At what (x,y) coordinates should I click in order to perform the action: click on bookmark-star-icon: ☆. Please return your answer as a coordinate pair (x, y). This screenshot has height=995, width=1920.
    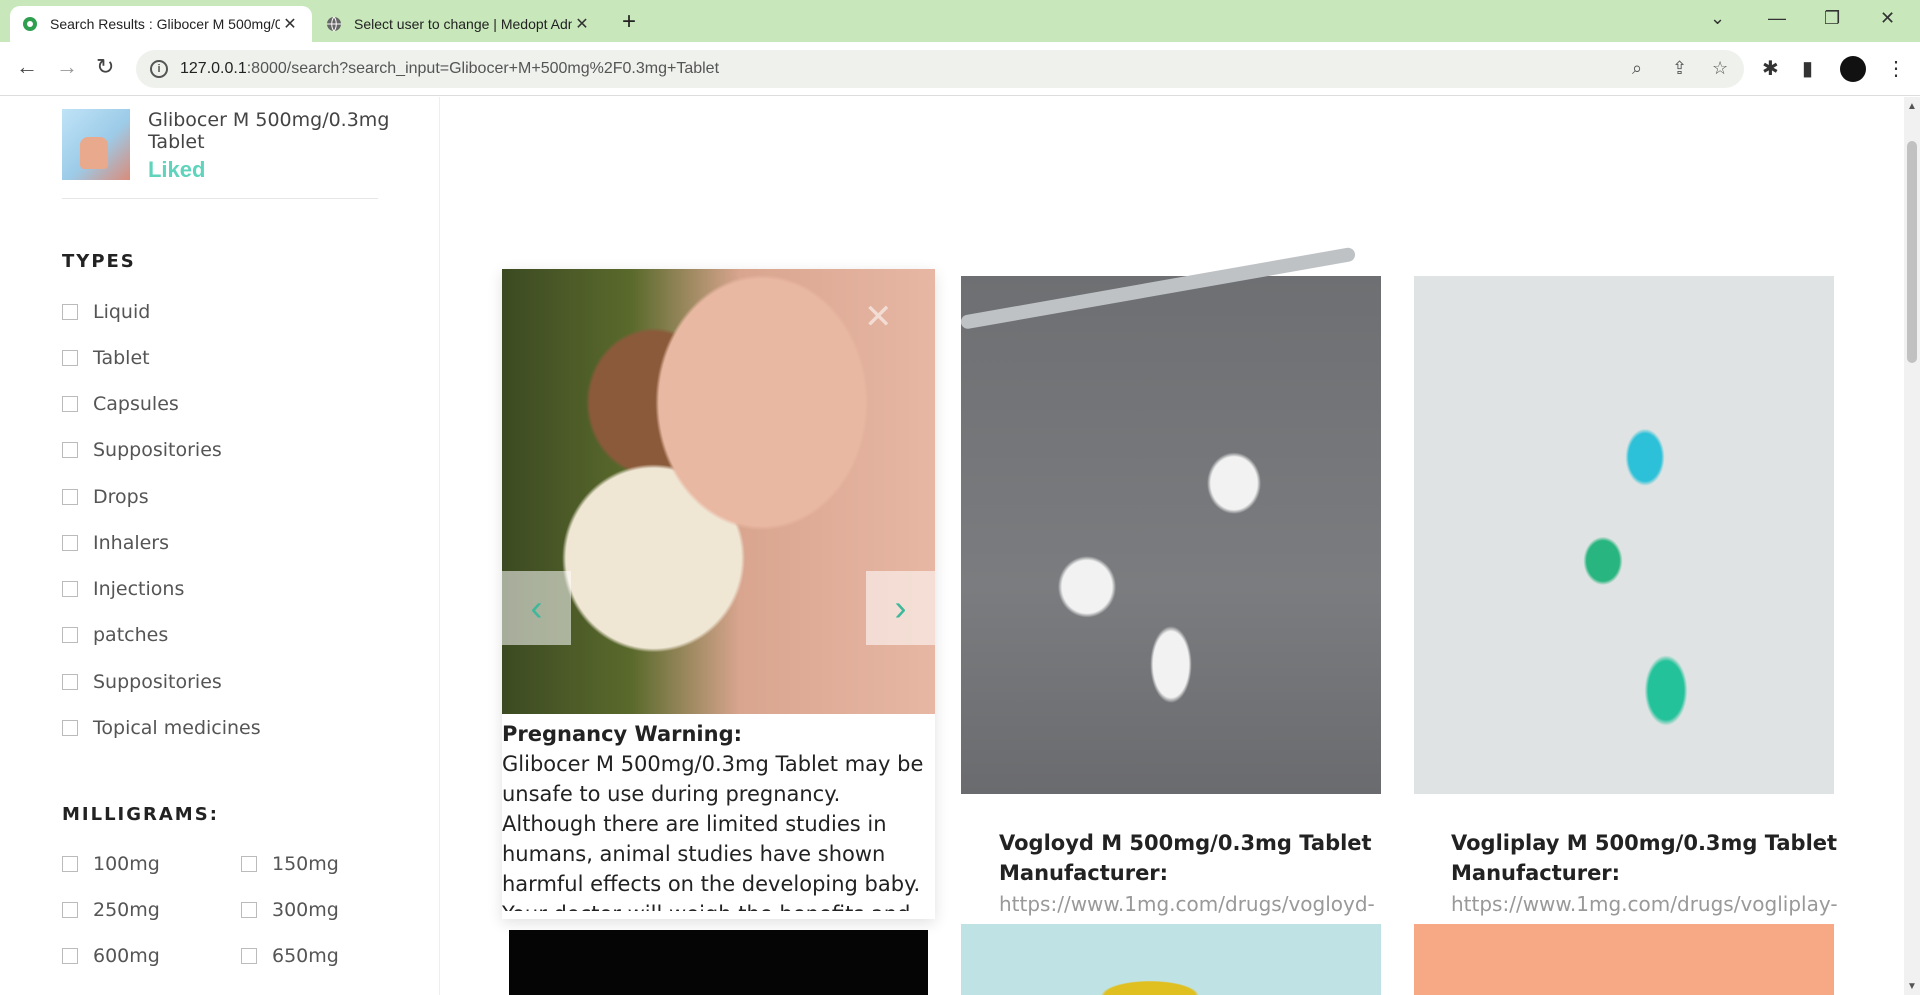
    Looking at the image, I should click on (1720, 68).